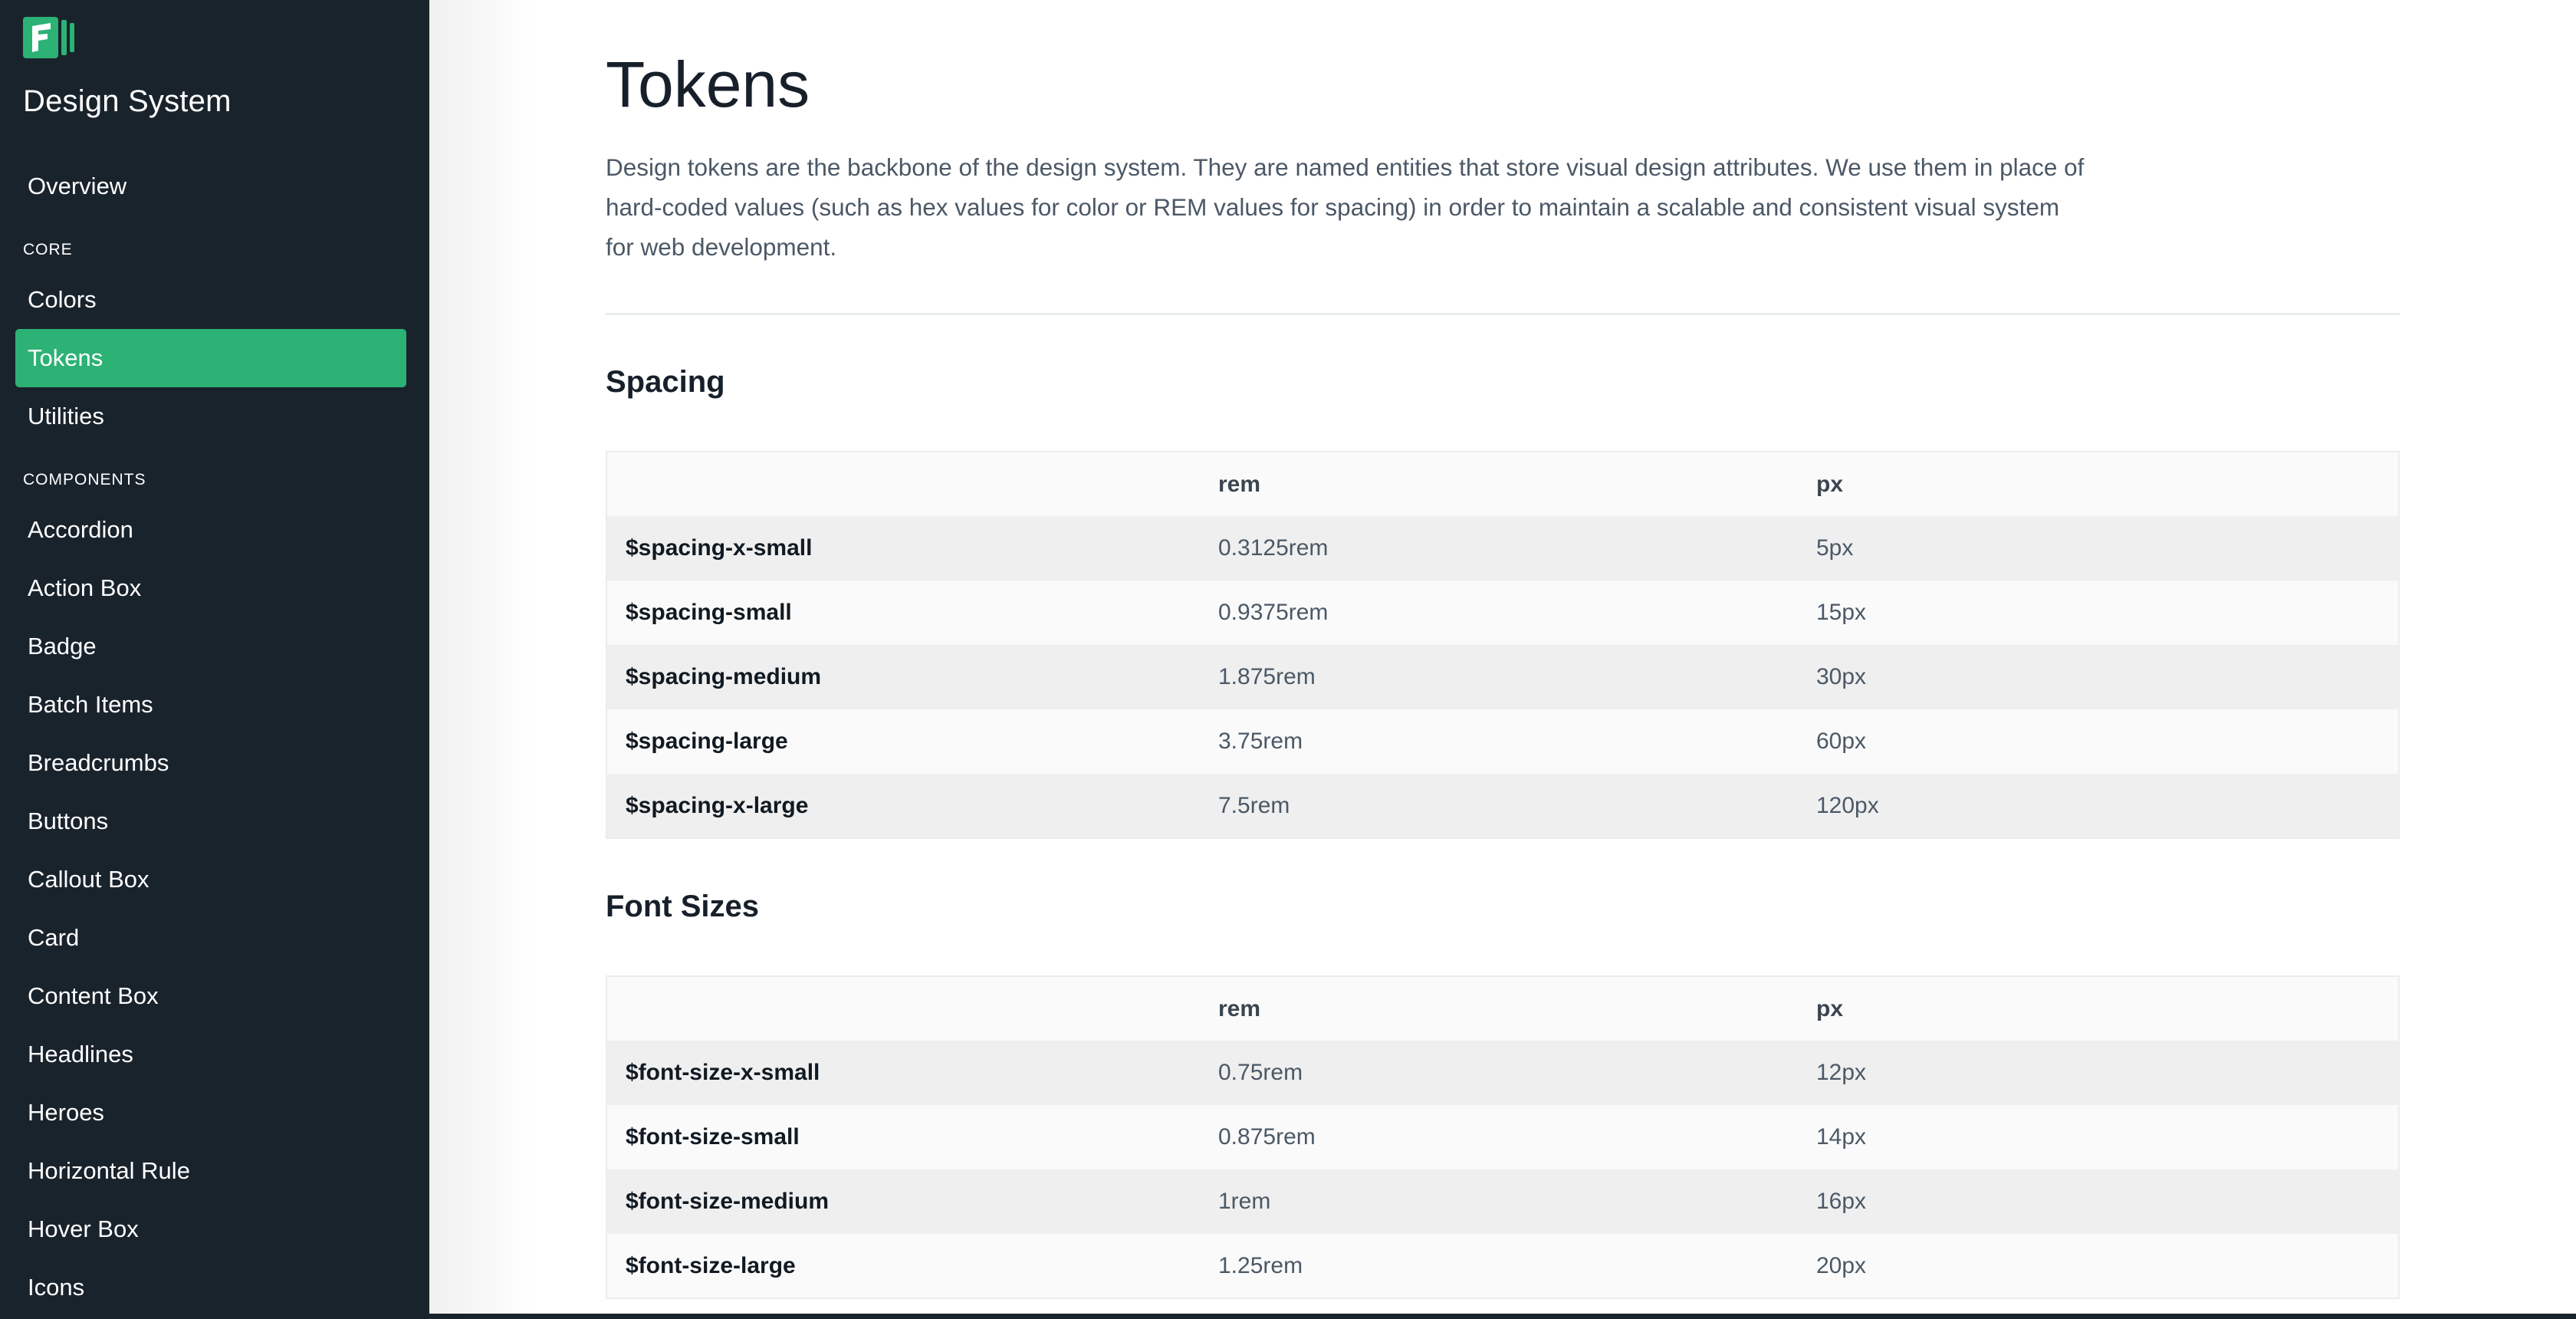  Describe the element at coordinates (1267, 1137) in the screenshot. I see `token-rem: 0.875rem` at that location.